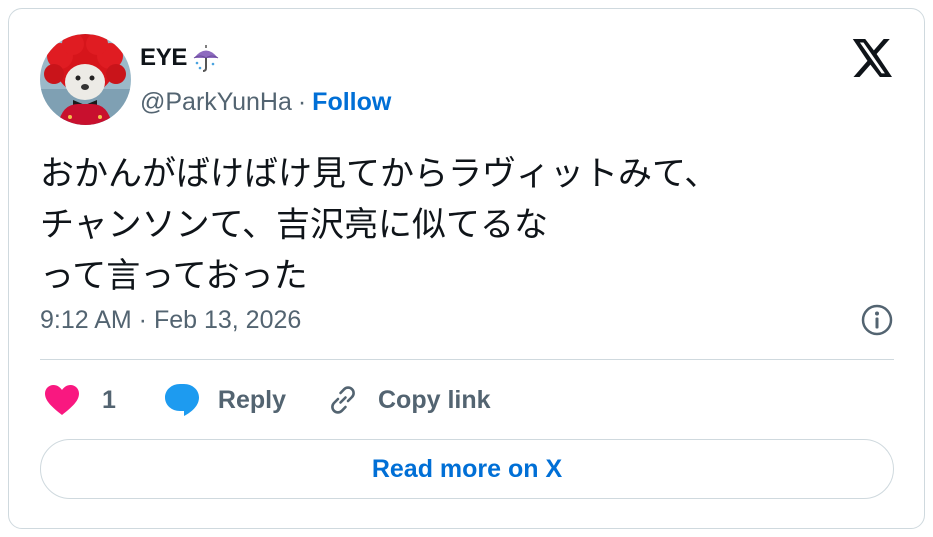 This screenshot has height=537, width=933. What do you see at coordinates (182, 400) in the screenshot?
I see `reply-bubble-icon` at bounding box center [182, 400].